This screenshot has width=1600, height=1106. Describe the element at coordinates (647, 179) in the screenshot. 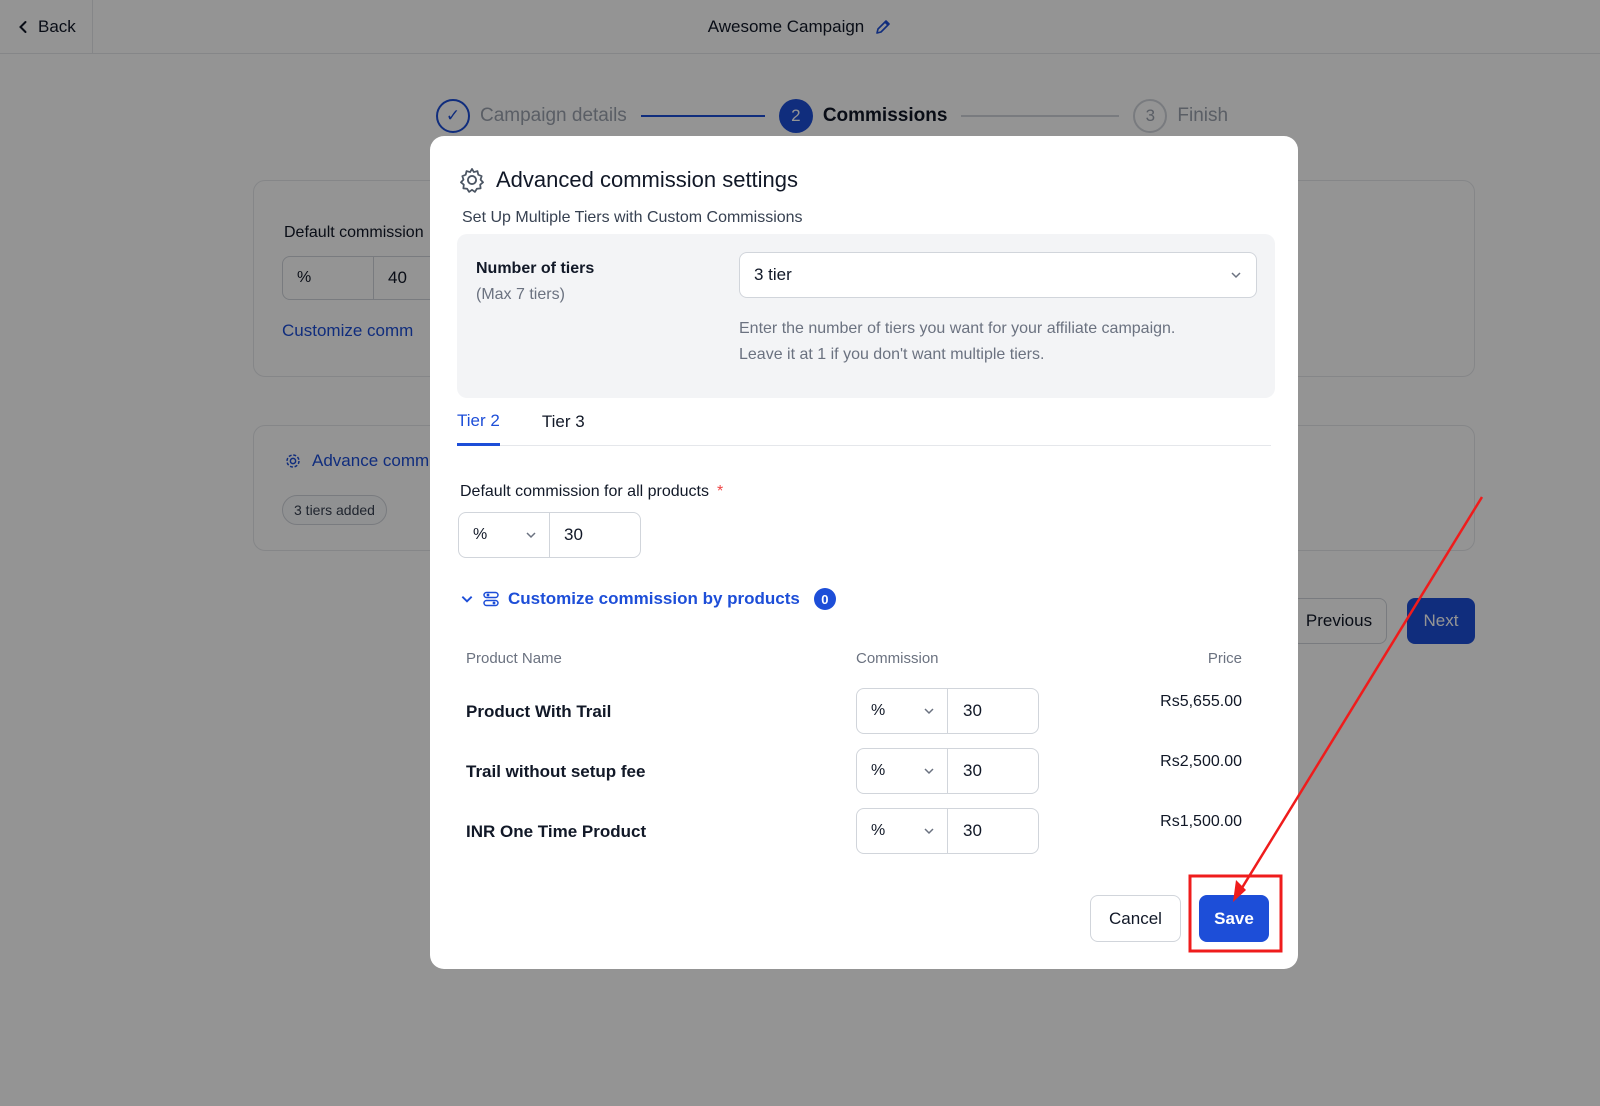

I see `modal-title: Advanced commission settings` at that location.